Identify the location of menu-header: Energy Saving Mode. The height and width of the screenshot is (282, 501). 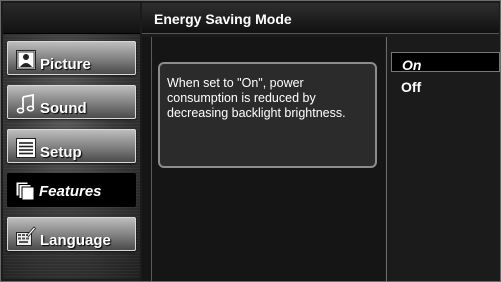
(320, 18).